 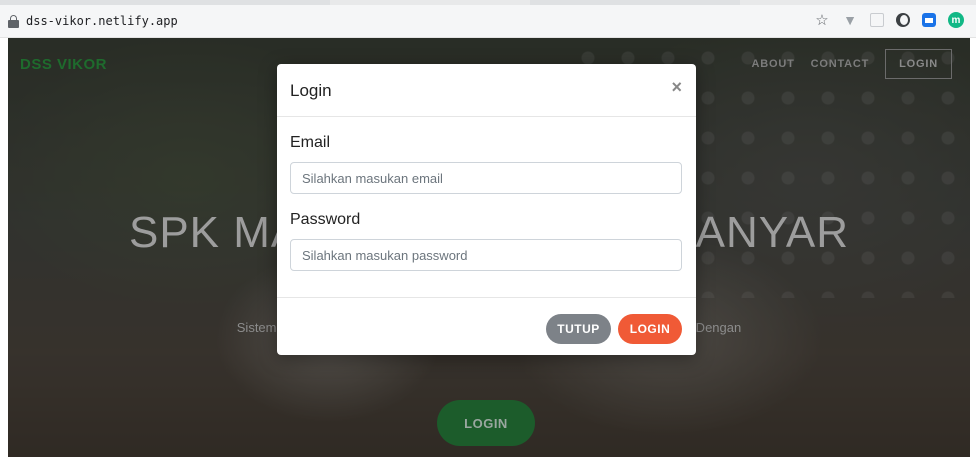 What do you see at coordinates (578, 329) in the screenshot?
I see `close-button: TUTUP` at bounding box center [578, 329].